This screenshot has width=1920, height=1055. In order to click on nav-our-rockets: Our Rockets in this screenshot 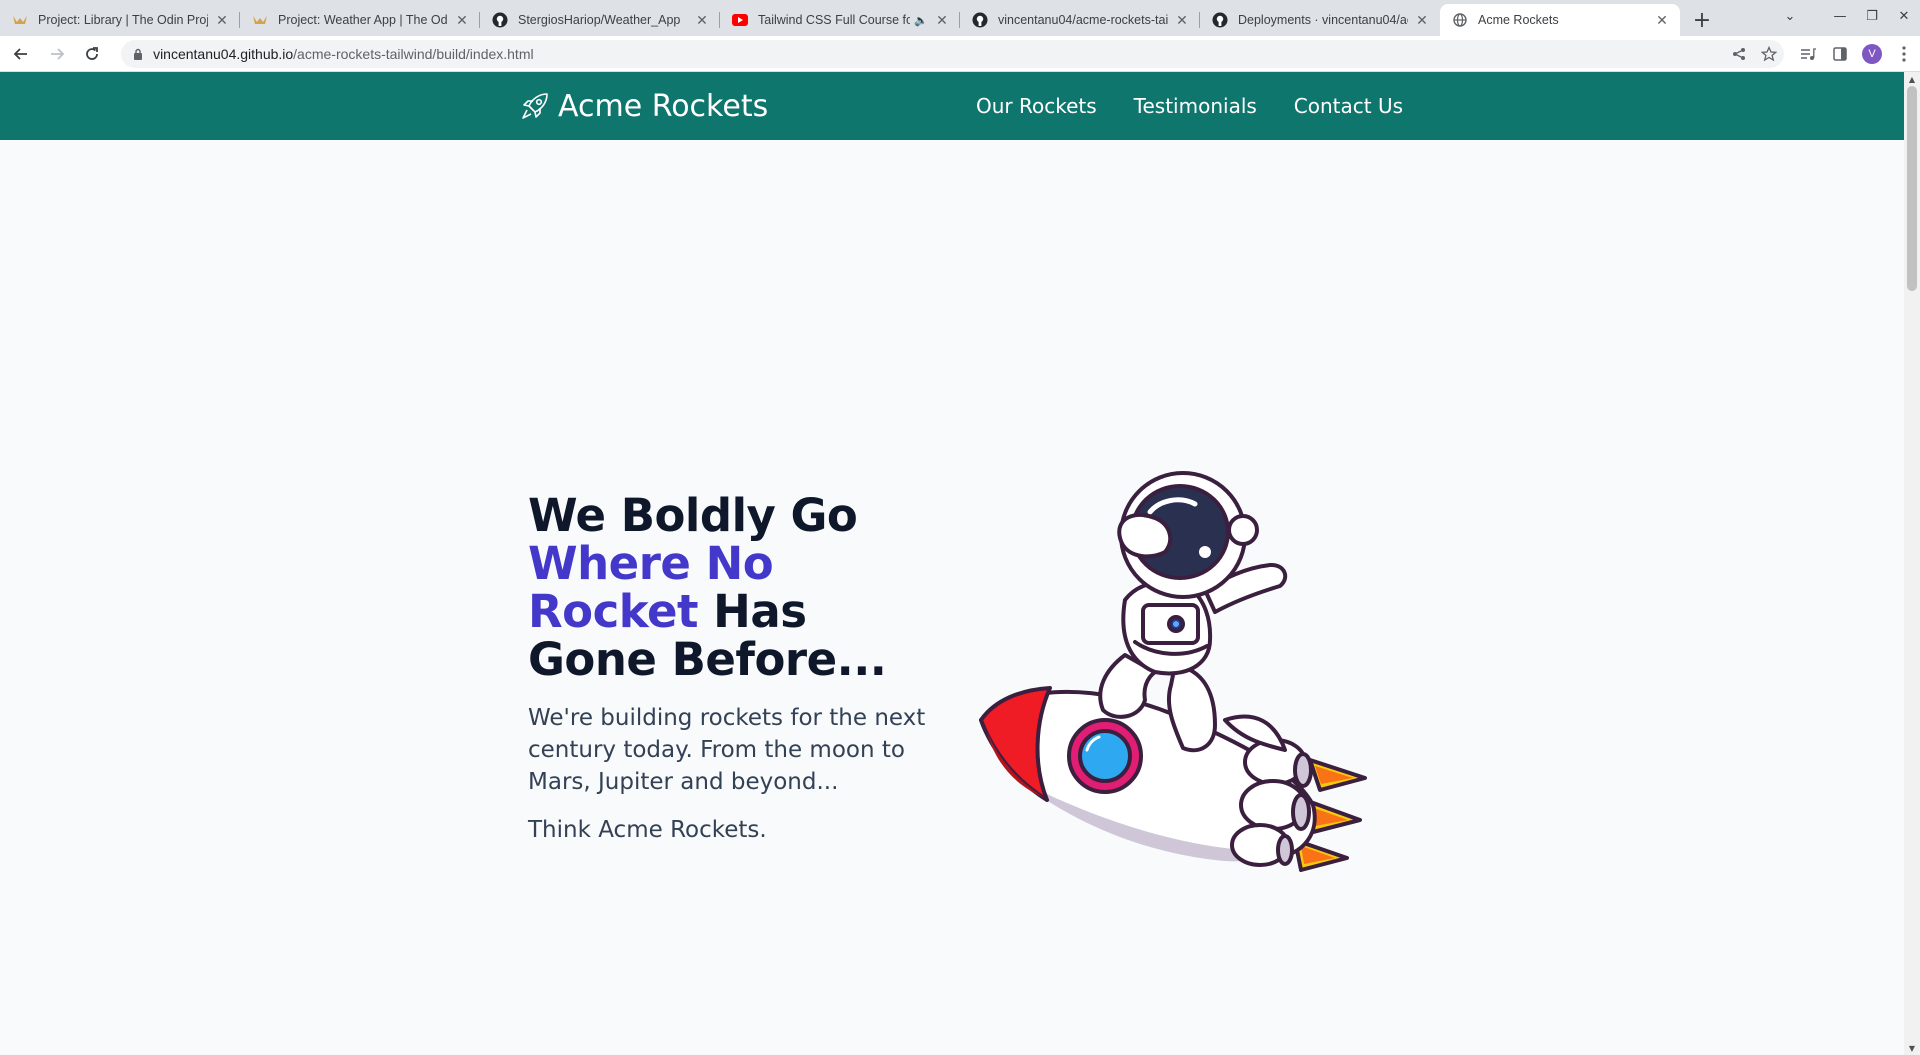, I will do `click(1036, 106)`.